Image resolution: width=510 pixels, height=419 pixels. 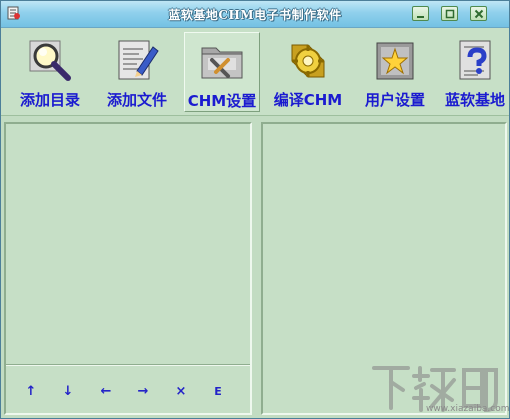 I want to click on minimize-button, so click(x=420, y=13).